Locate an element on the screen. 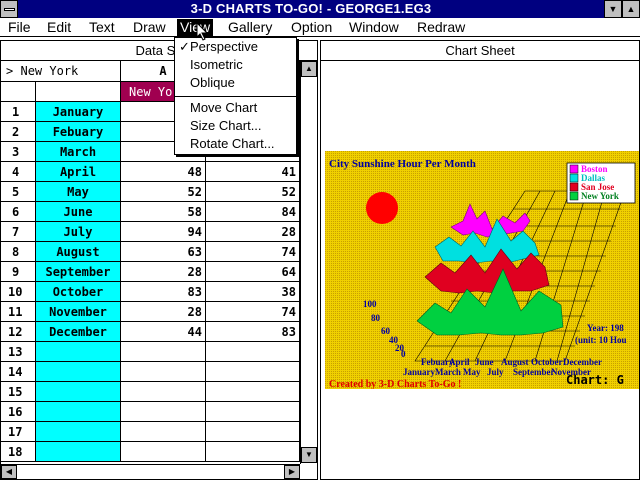 This screenshot has height=480, width=640. row-header: 9 is located at coordinates (18, 272).